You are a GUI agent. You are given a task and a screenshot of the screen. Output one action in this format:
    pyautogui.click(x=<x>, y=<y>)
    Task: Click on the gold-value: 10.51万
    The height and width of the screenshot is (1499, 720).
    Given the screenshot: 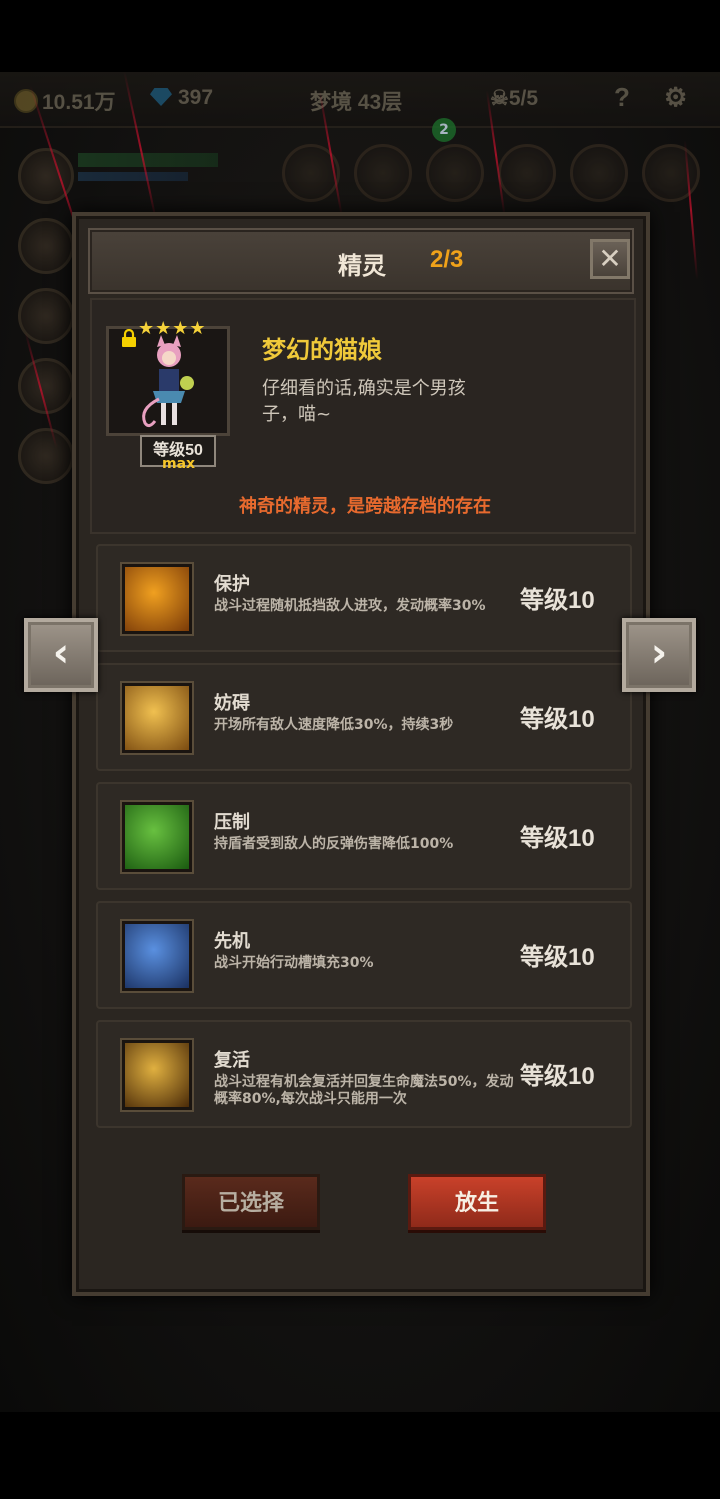 What is the action you would take?
    pyautogui.click(x=79, y=102)
    